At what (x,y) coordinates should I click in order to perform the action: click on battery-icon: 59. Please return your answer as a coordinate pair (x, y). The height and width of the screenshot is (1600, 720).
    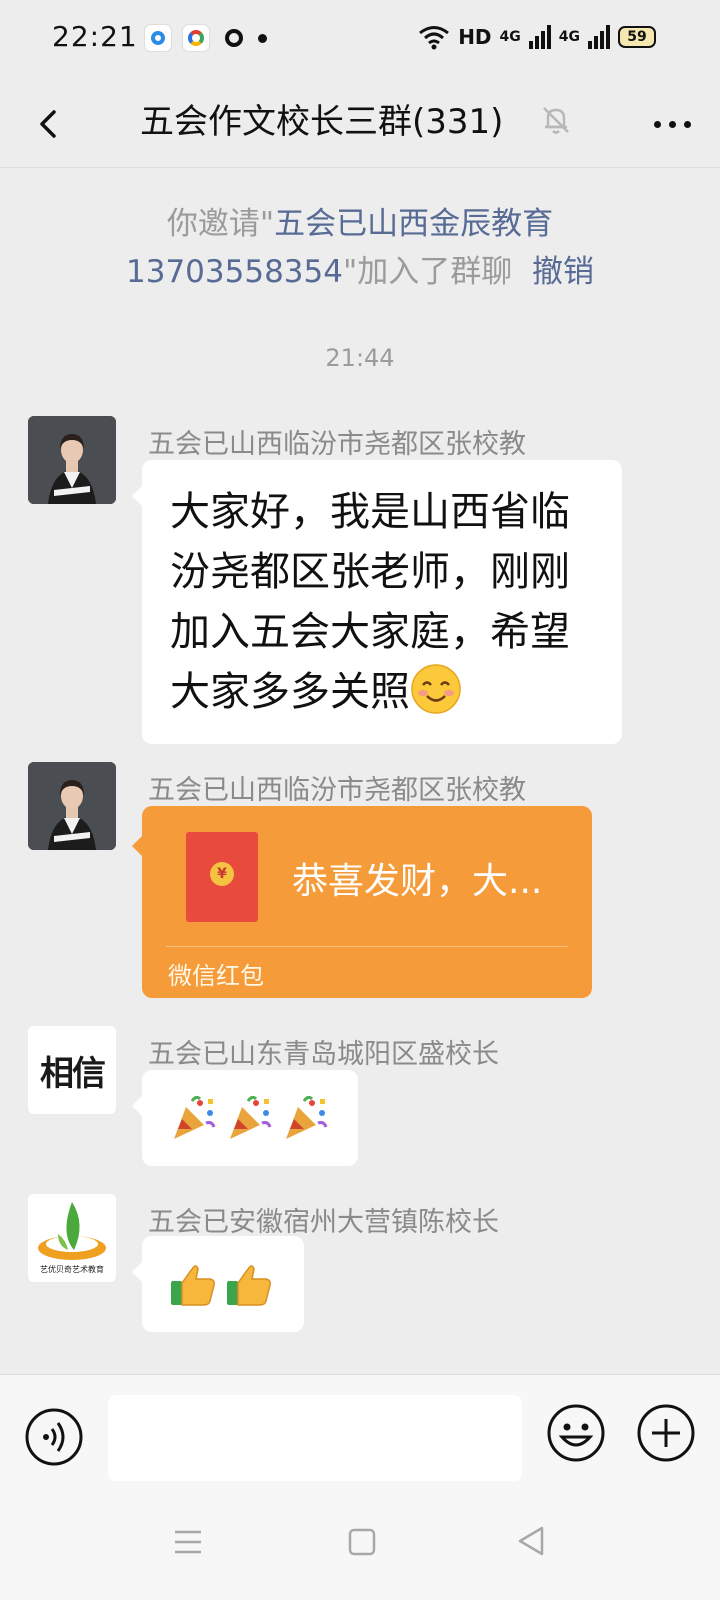
    Looking at the image, I should click on (637, 37).